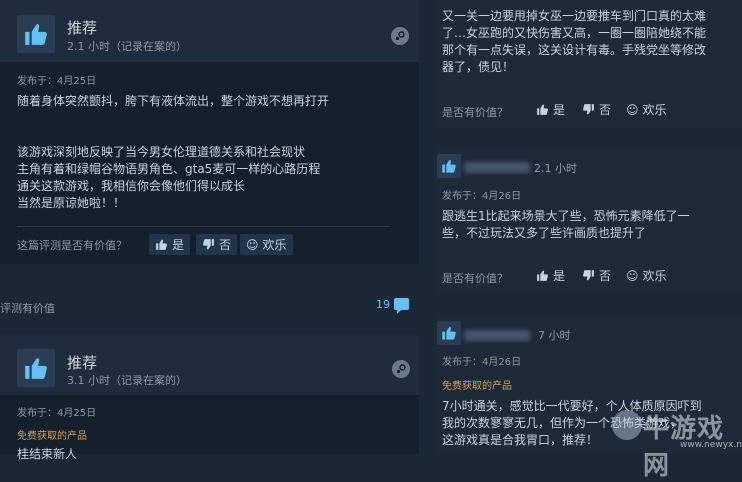 The height and width of the screenshot is (482, 742). I want to click on review-line: 些，不过玩法又多了些许画质也提升了, so click(544, 233).